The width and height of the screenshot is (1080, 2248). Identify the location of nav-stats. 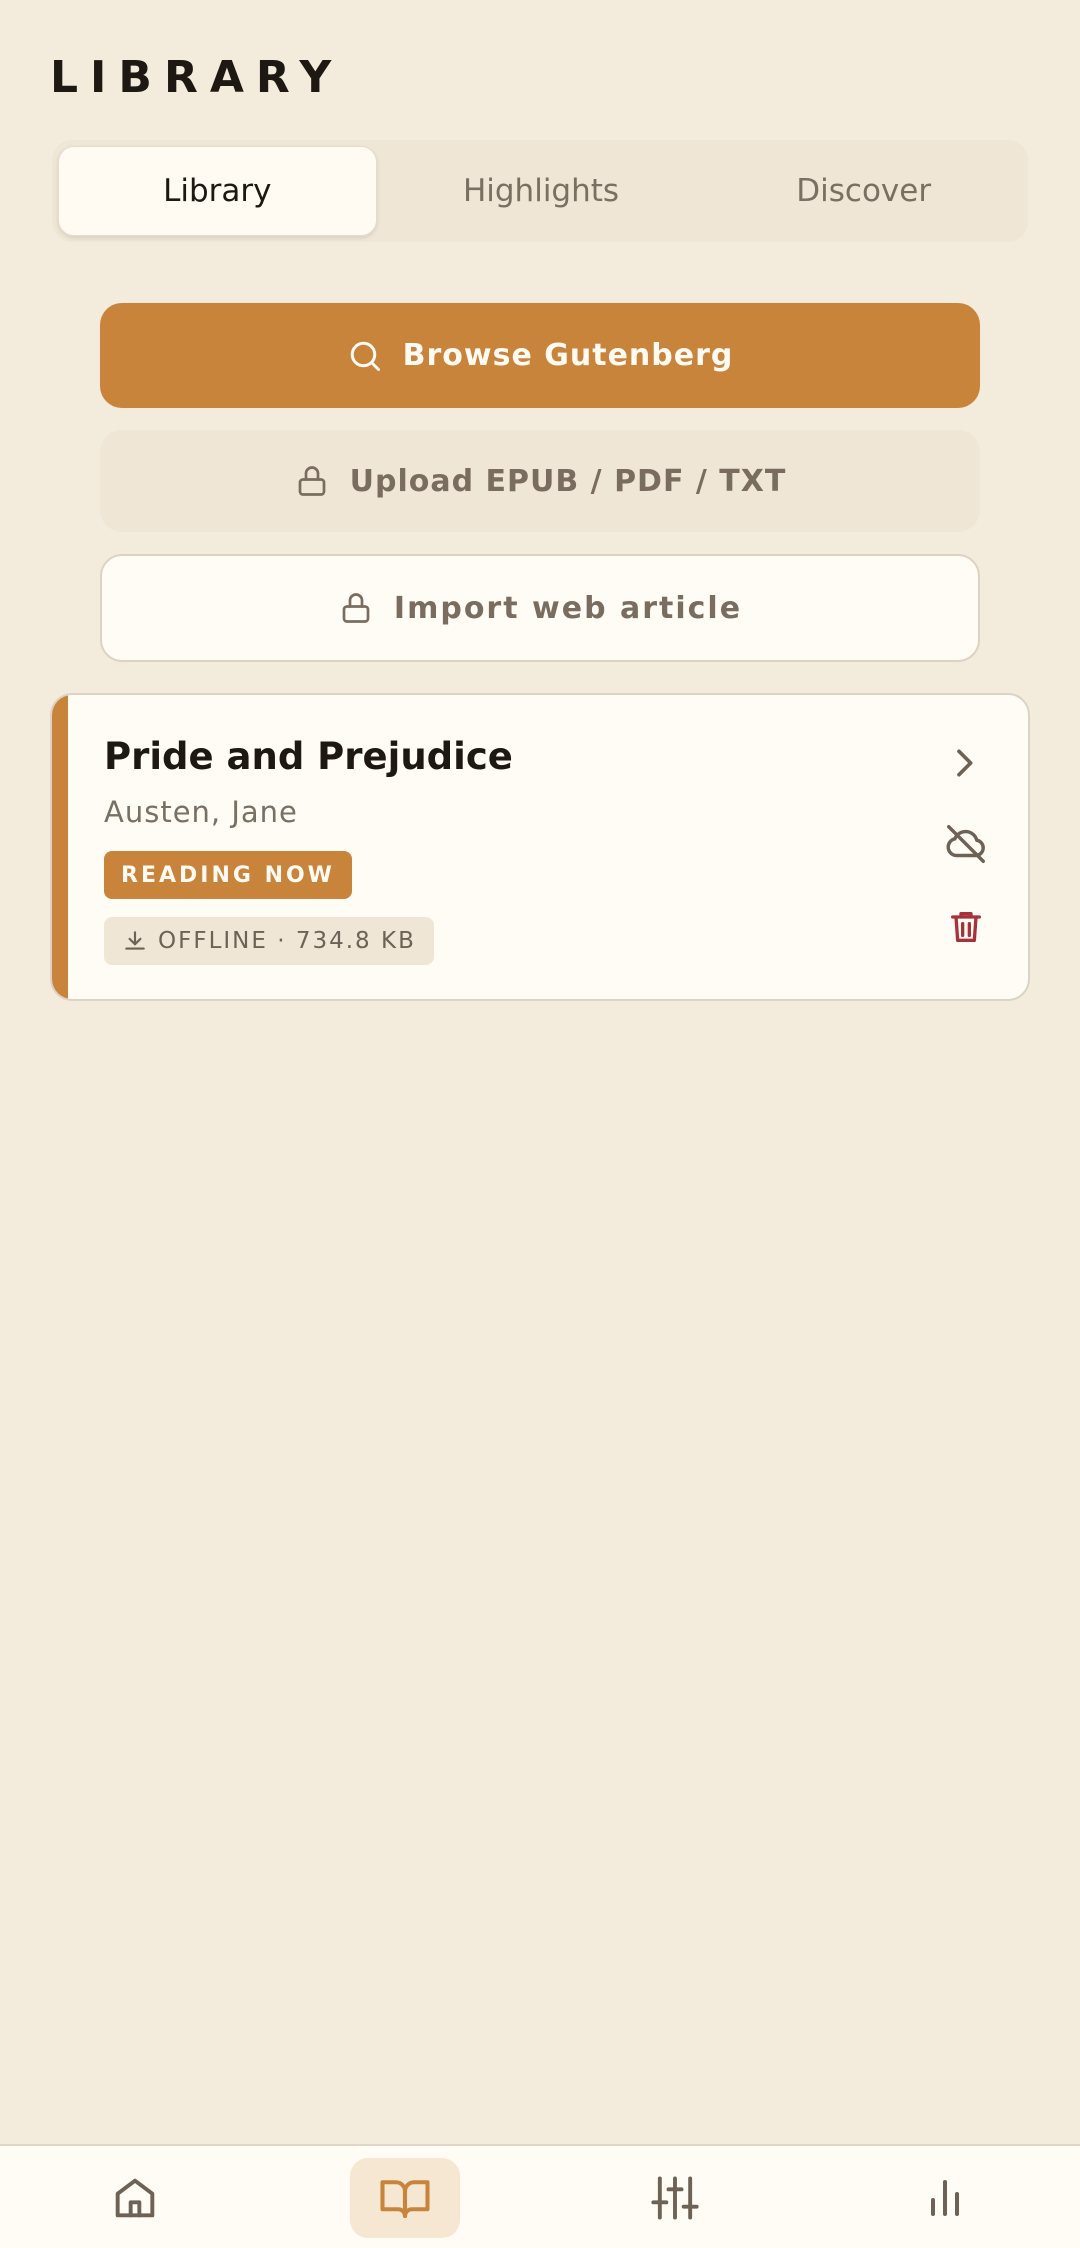
(945, 2198).